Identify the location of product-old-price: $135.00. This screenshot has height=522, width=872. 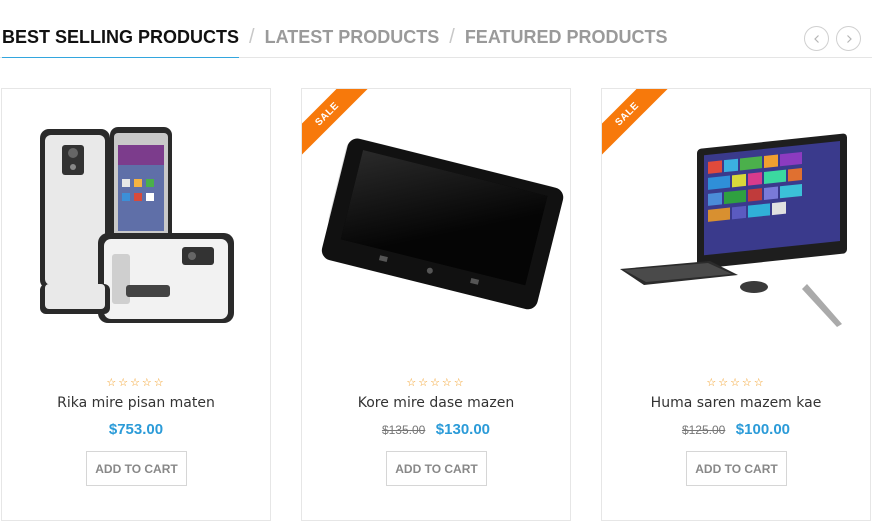
(403, 430).